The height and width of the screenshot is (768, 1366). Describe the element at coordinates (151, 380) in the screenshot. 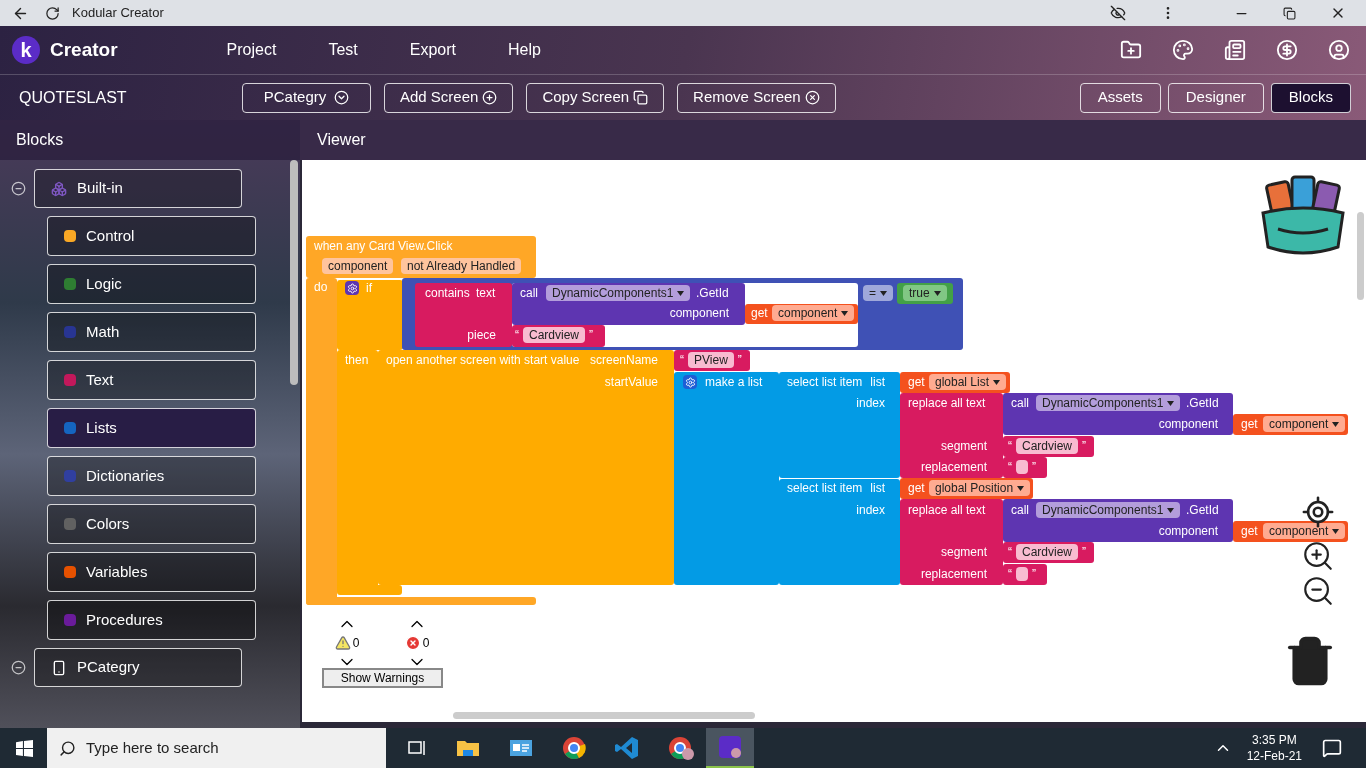

I see `block-category-item: Text` at that location.